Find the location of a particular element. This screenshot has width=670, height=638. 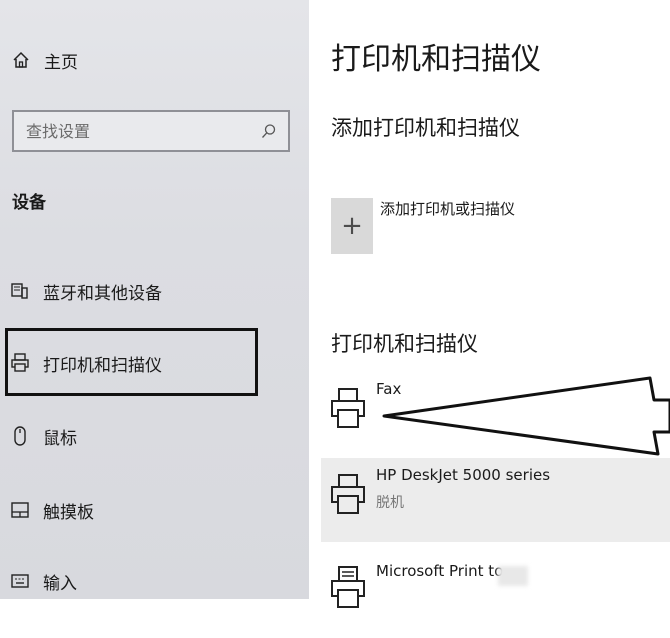

home-nav-item: 主页 is located at coordinates (44, 60).